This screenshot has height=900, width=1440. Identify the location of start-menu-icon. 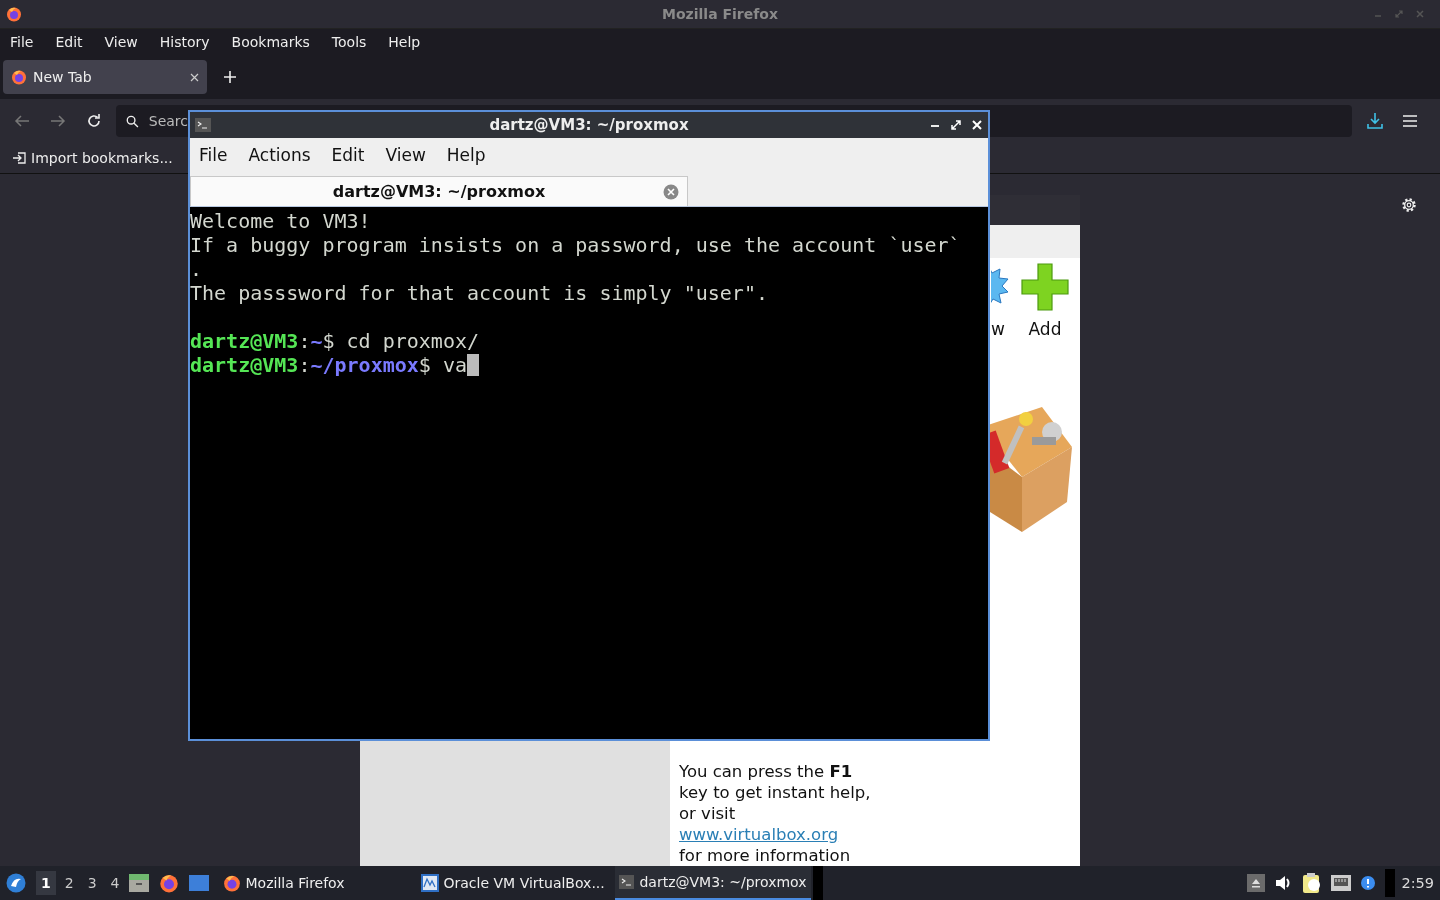
(16, 883).